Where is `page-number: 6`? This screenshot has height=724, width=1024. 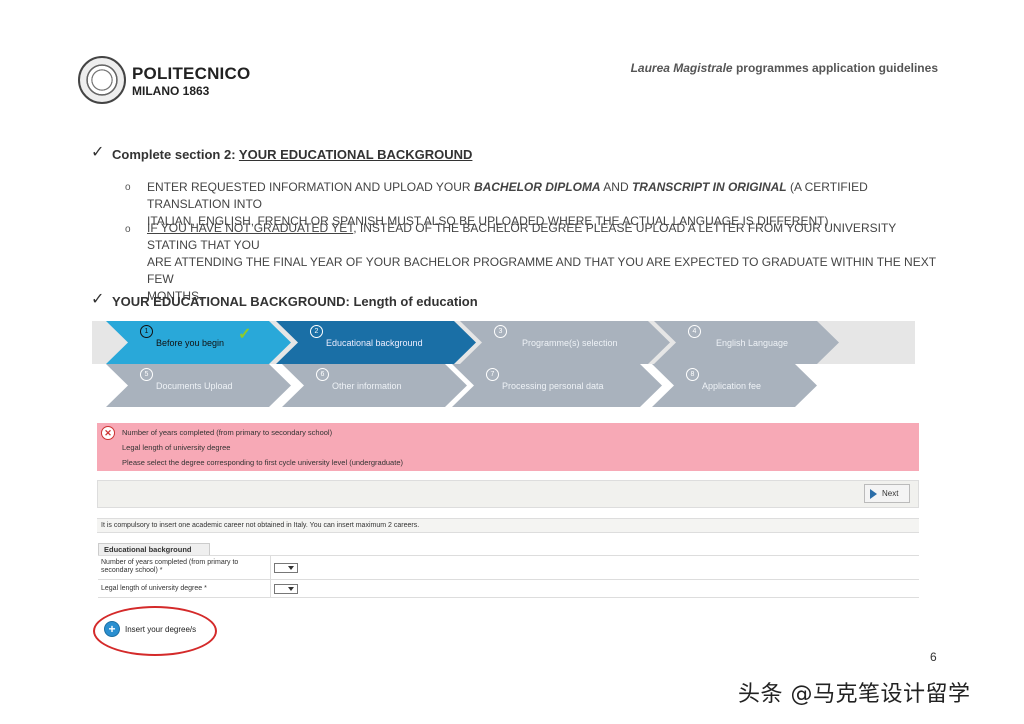 page-number: 6 is located at coordinates (933, 657).